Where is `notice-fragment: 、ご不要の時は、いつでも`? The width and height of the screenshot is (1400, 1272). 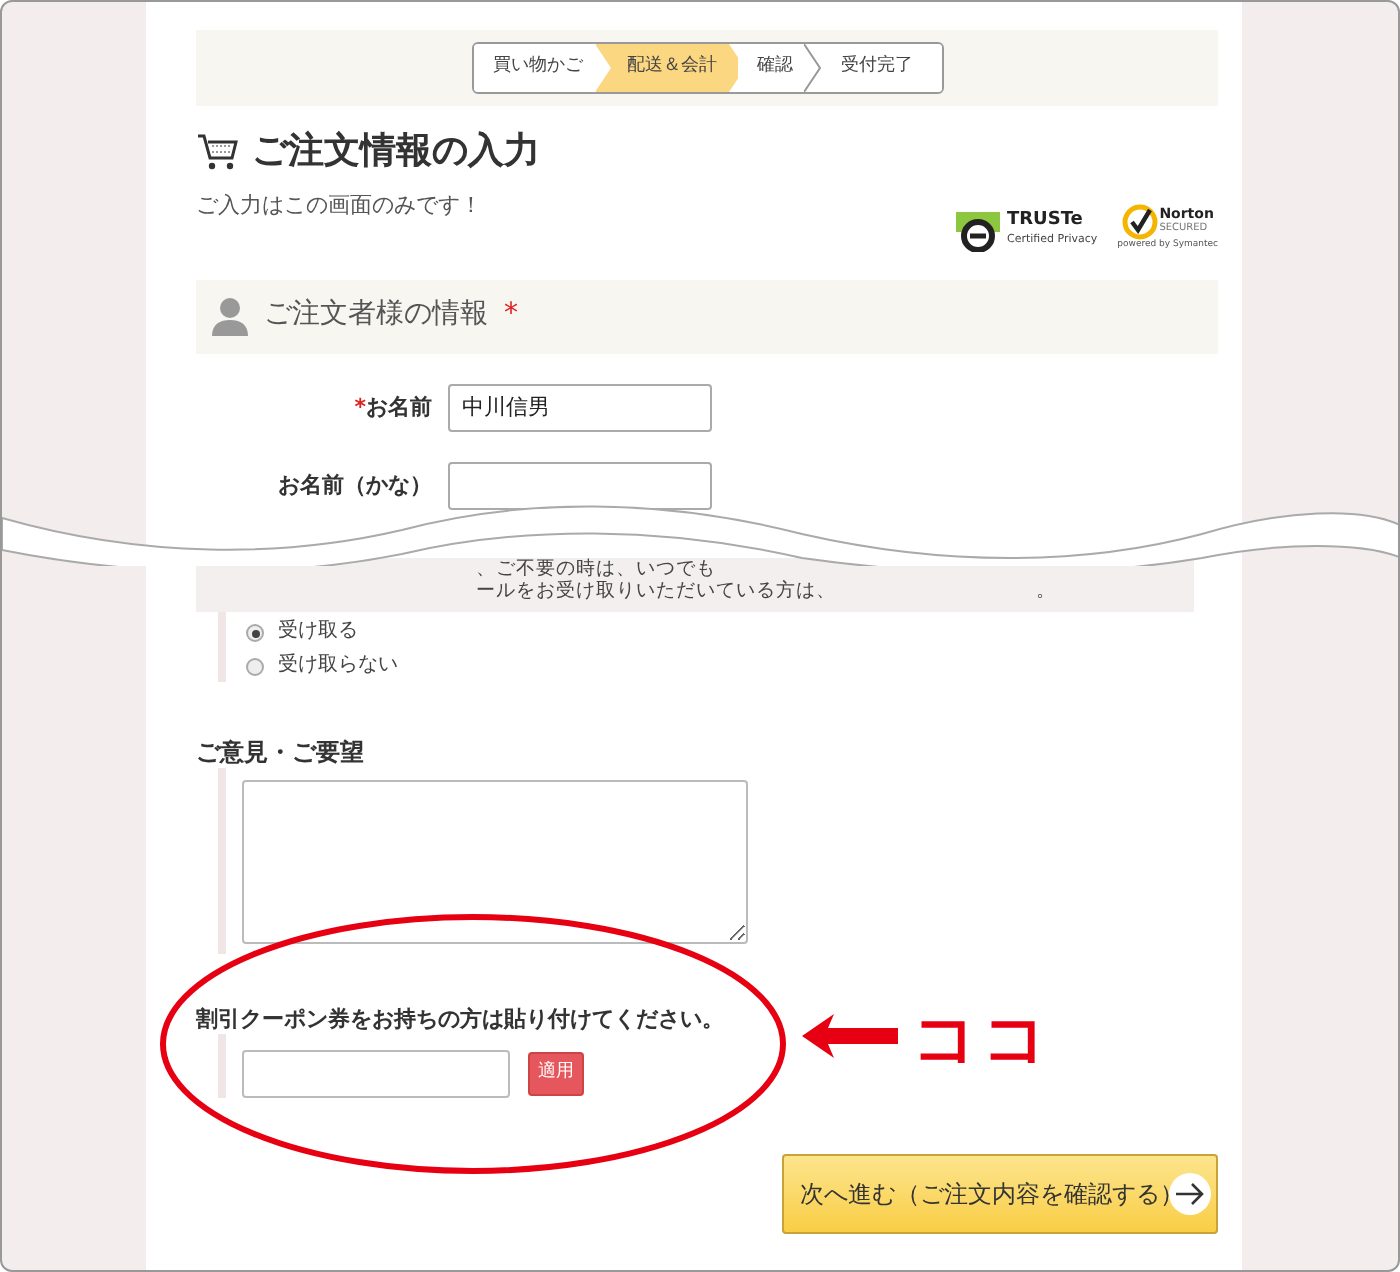 notice-fragment: 、ご不要の時は、いつでも is located at coordinates (597, 568).